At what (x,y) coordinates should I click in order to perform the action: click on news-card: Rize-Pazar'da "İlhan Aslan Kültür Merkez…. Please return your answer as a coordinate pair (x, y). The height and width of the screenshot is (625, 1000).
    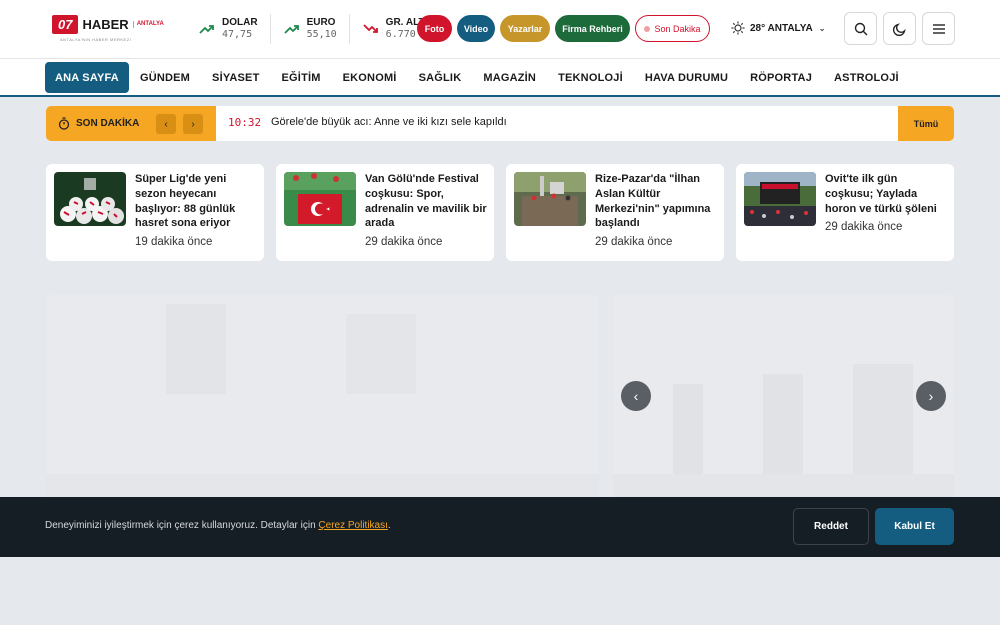
    Looking at the image, I should click on (615, 212).